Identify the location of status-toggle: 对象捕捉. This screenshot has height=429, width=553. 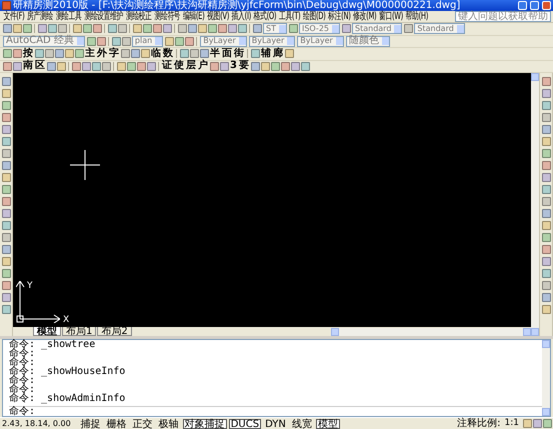
(204, 423).